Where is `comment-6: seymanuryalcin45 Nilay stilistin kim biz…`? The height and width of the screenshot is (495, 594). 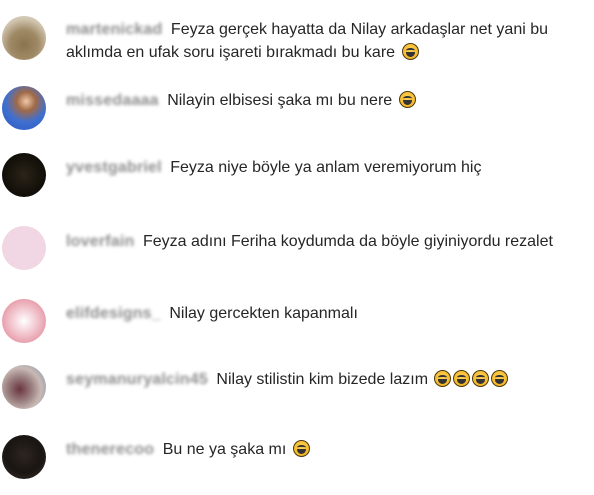
comment-6: seymanuryalcin45 Nilay stilistin kim biz… is located at coordinates (297, 387).